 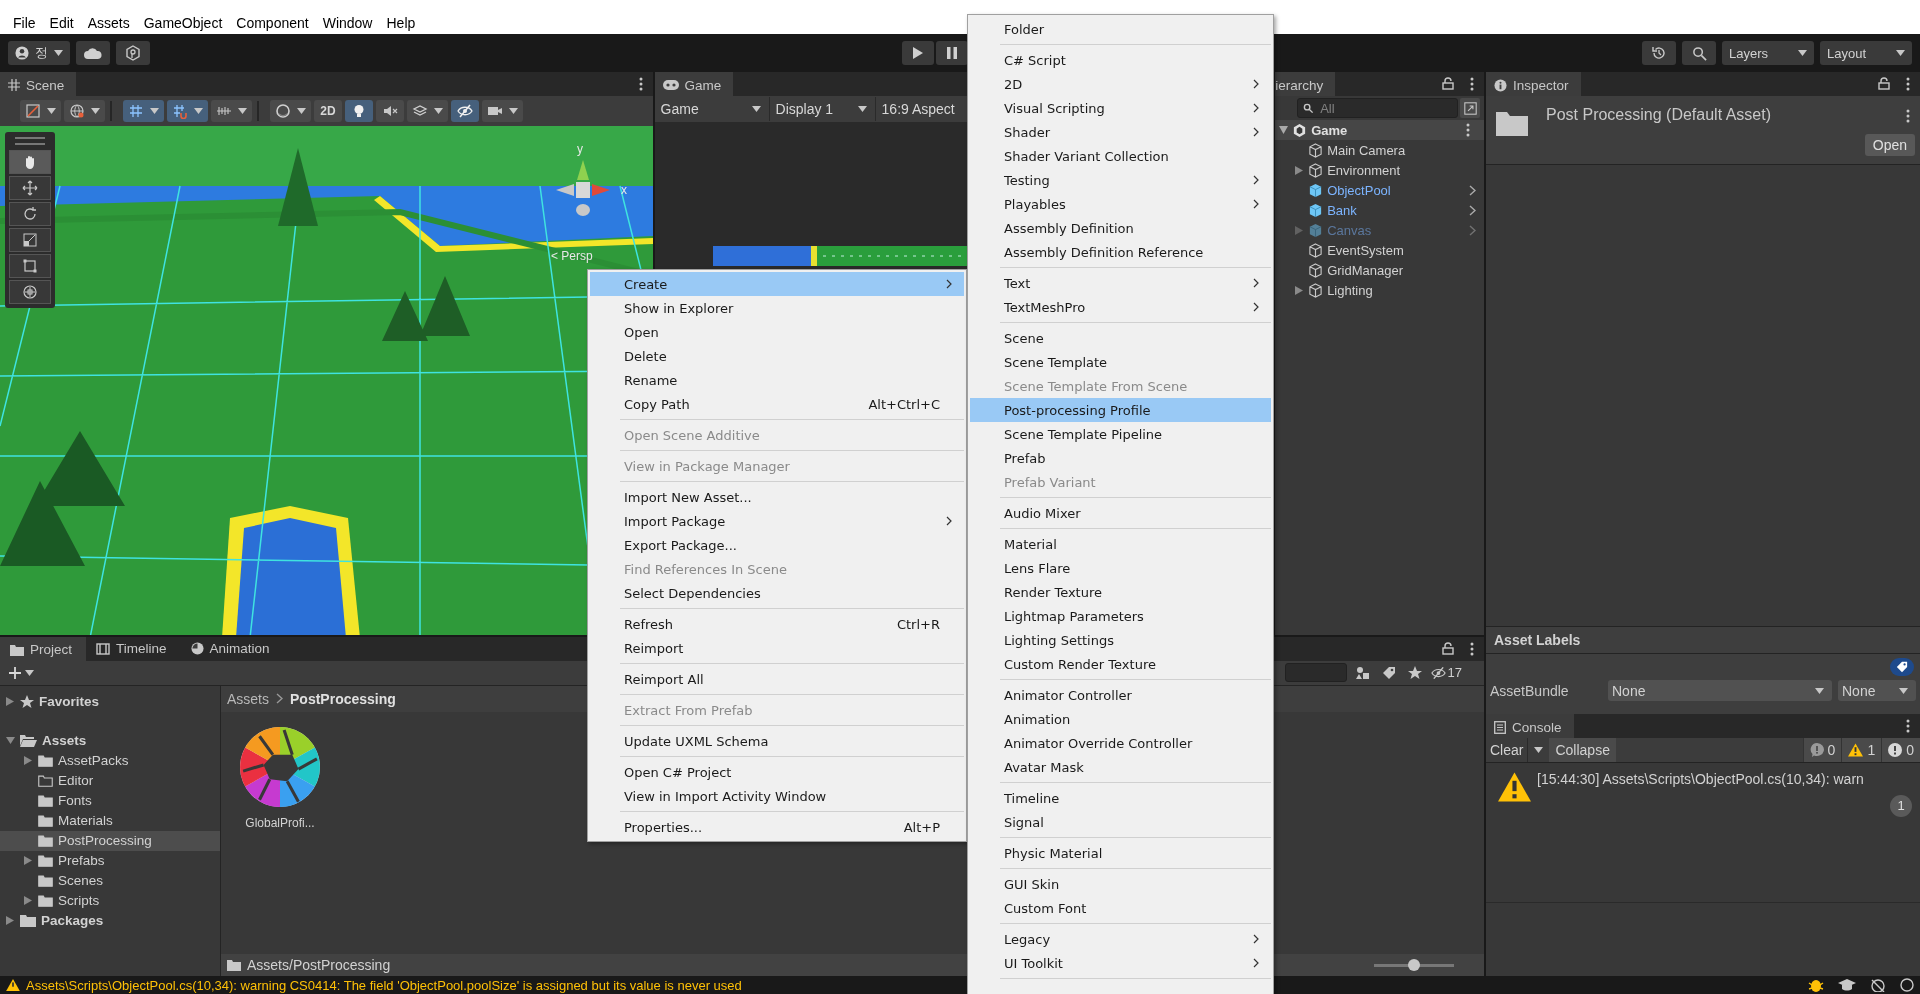 What do you see at coordinates (1120, 664) in the screenshot?
I see `menu-item: Custom Render Texture` at bounding box center [1120, 664].